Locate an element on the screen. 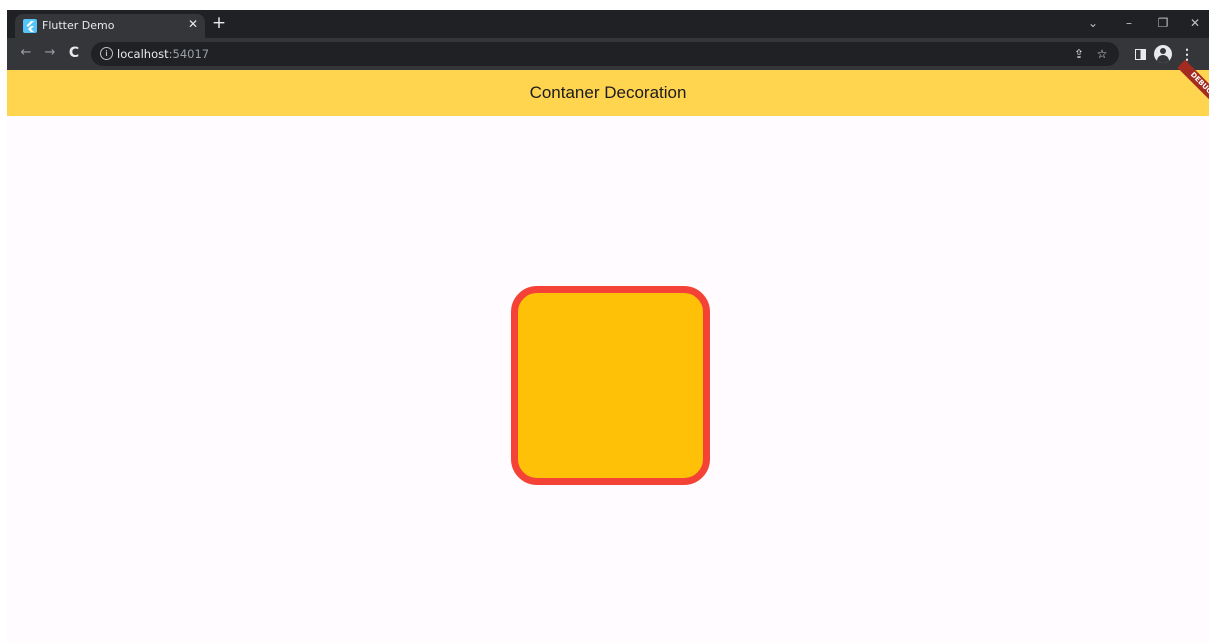  tab-strip: Flutter Demo ✕ + ⌄ – ❐ ✕ is located at coordinates (608, 24).